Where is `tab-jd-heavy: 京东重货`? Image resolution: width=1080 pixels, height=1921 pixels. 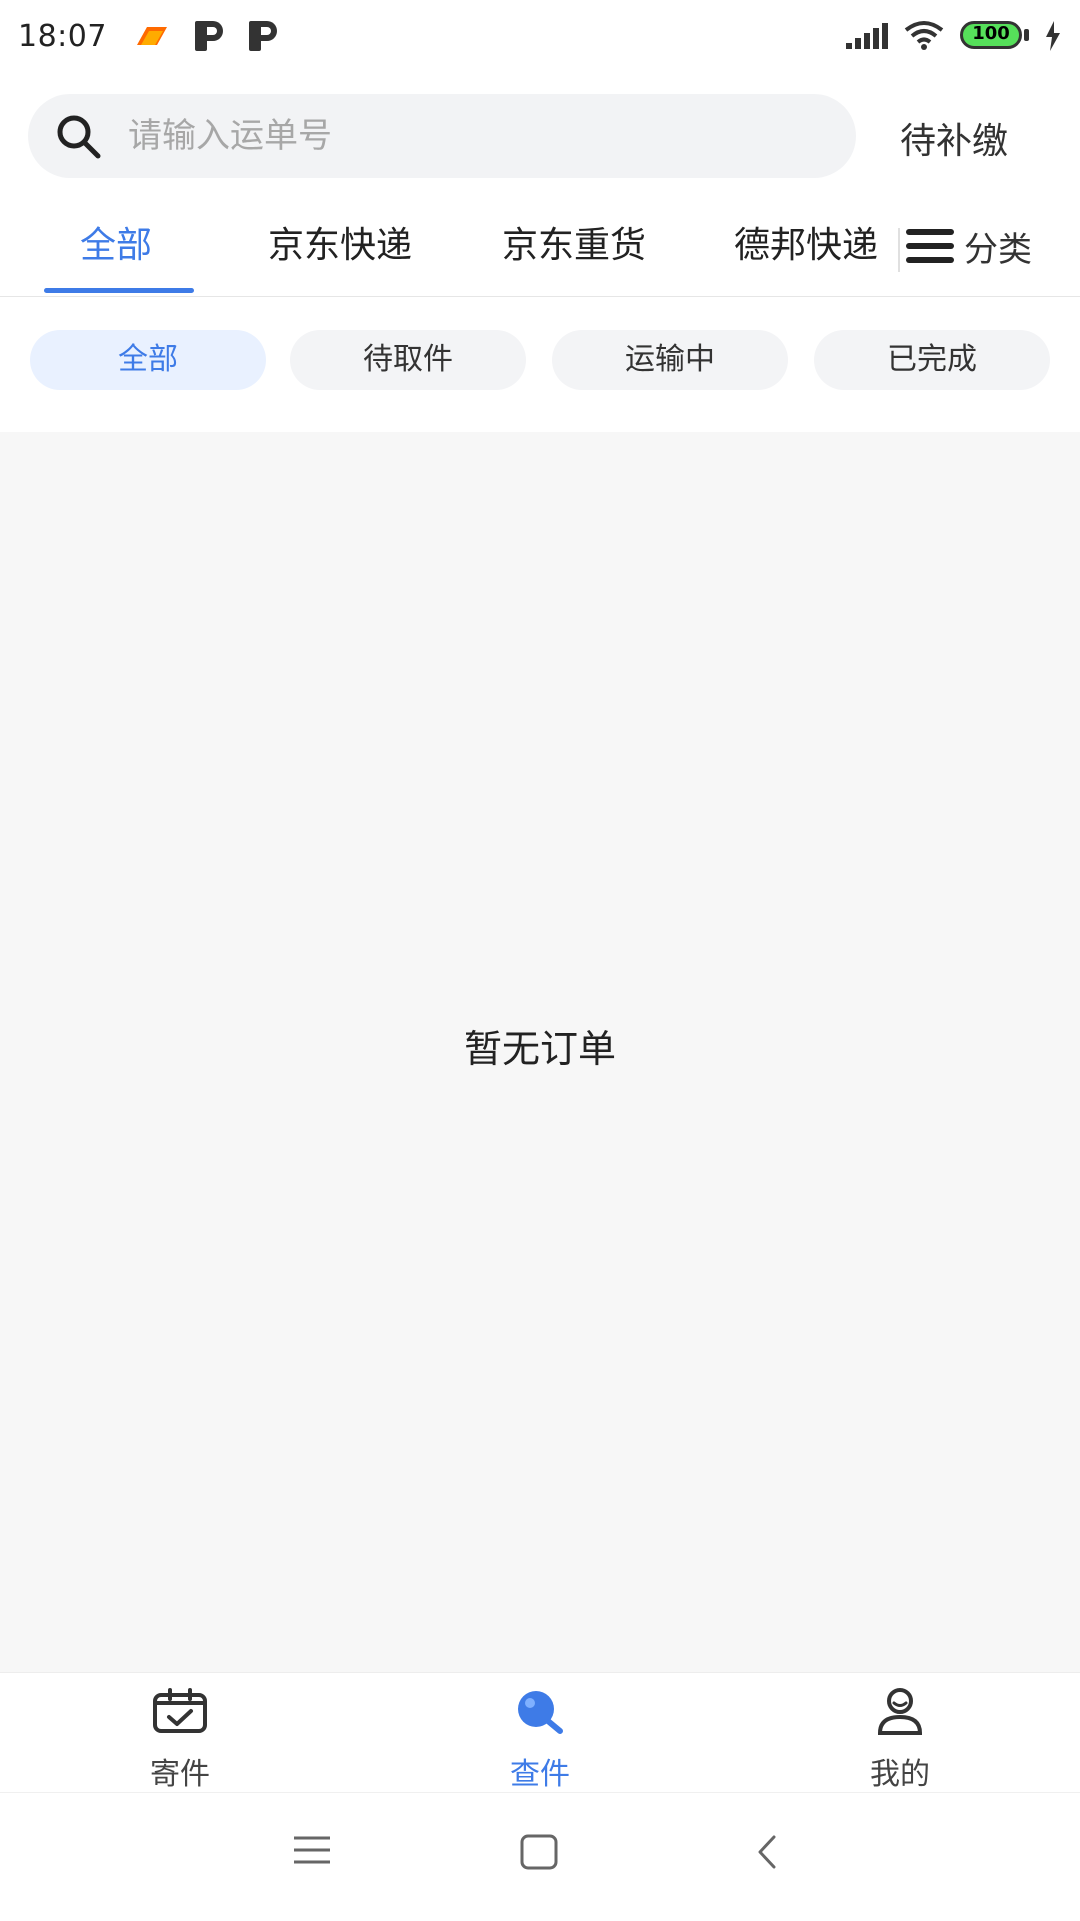 tab-jd-heavy: 京东重货 is located at coordinates (574, 246).